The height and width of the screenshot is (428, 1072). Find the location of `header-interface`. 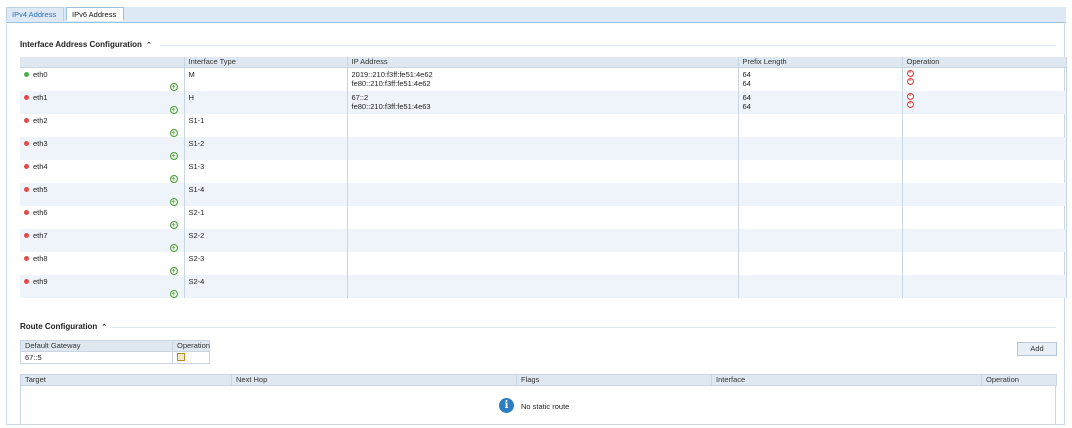

header-interface is located at coordinates (102, 62).